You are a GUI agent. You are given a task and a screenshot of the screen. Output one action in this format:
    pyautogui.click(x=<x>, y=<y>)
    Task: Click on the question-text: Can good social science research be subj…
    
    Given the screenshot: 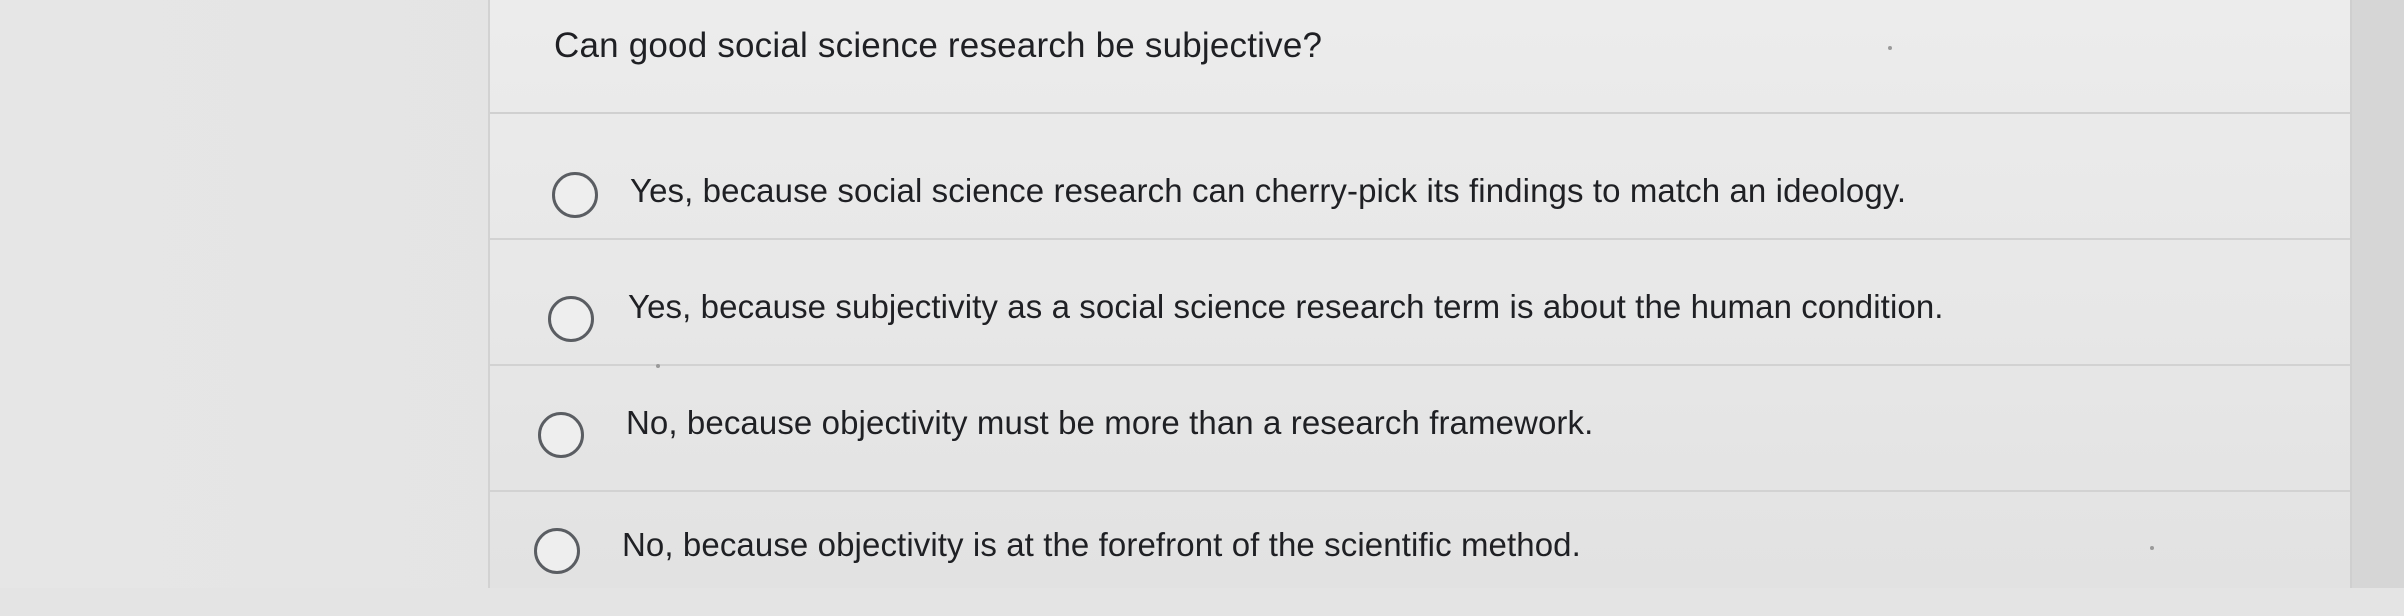 What is the action you would take?
    pyautogui.click(x=938, y=45)
    